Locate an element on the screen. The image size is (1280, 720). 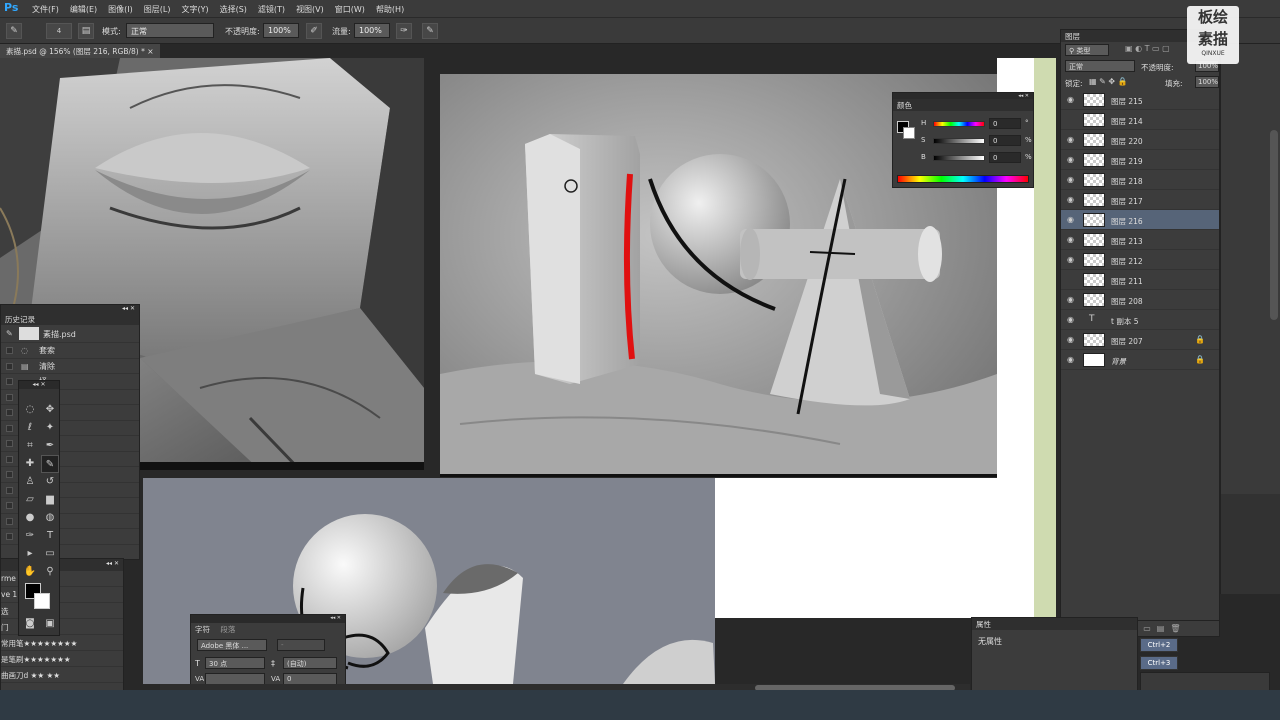
crop-tool-icon: ⌗ is located at coordinates (30, 446).